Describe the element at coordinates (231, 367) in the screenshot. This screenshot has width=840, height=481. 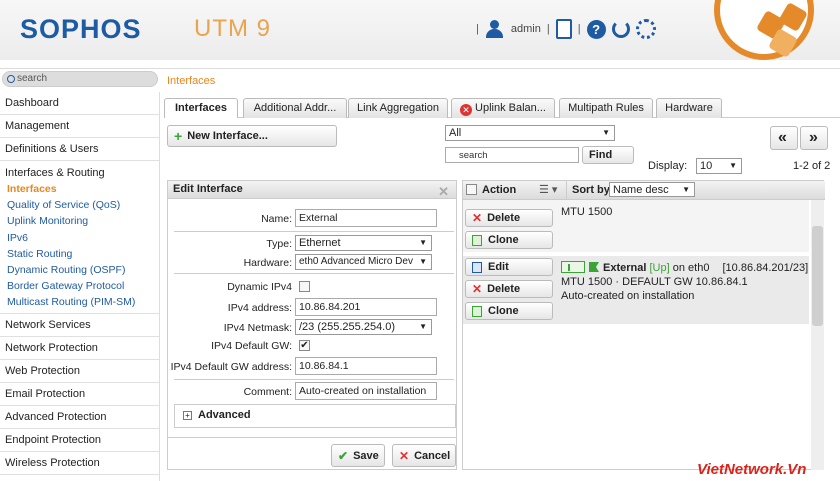
I see `gw-address-label: IPv4 Default GW address:` at that location.